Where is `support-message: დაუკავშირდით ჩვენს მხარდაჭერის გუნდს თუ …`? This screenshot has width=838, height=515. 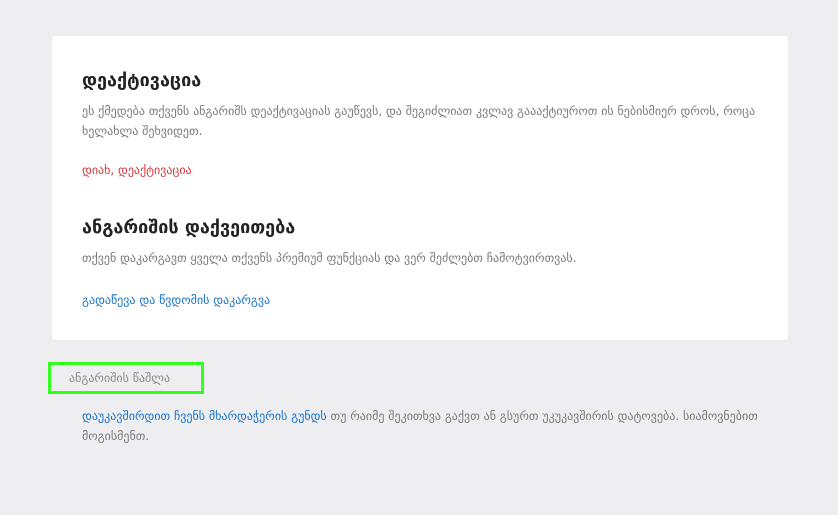 support-message: დაუკავშირდით ჩვენს მხარდაჭერის გუნდს თუ … is located at coordinates (432, 426).